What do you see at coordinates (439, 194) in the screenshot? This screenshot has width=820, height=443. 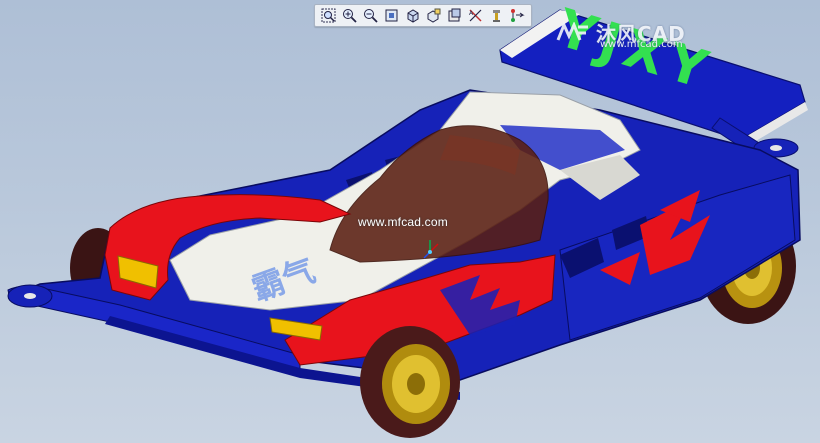 I see `cockpit-canopy` at bounding box center [439, 194].